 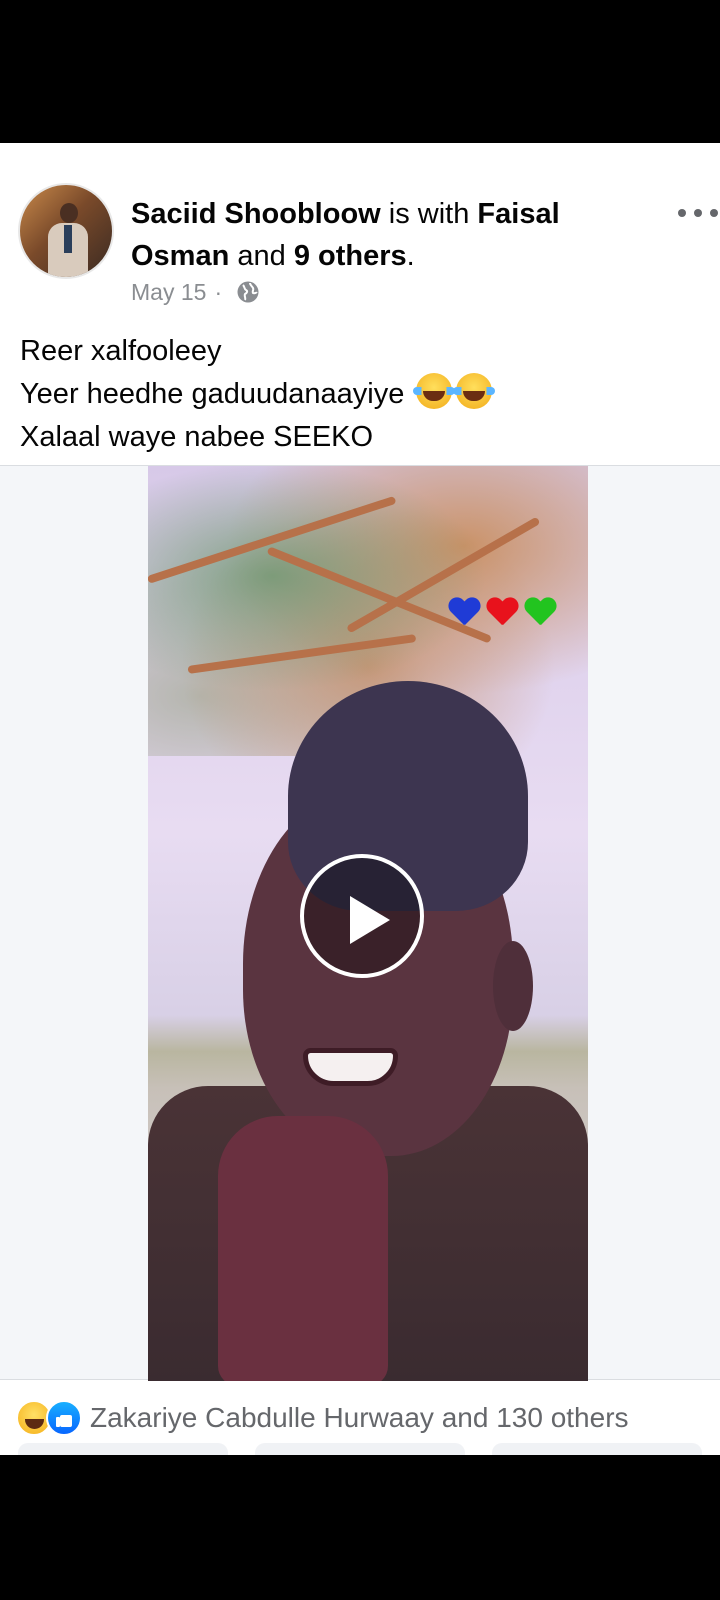 I want to click on globe-icon, so click(x=248, y=292).